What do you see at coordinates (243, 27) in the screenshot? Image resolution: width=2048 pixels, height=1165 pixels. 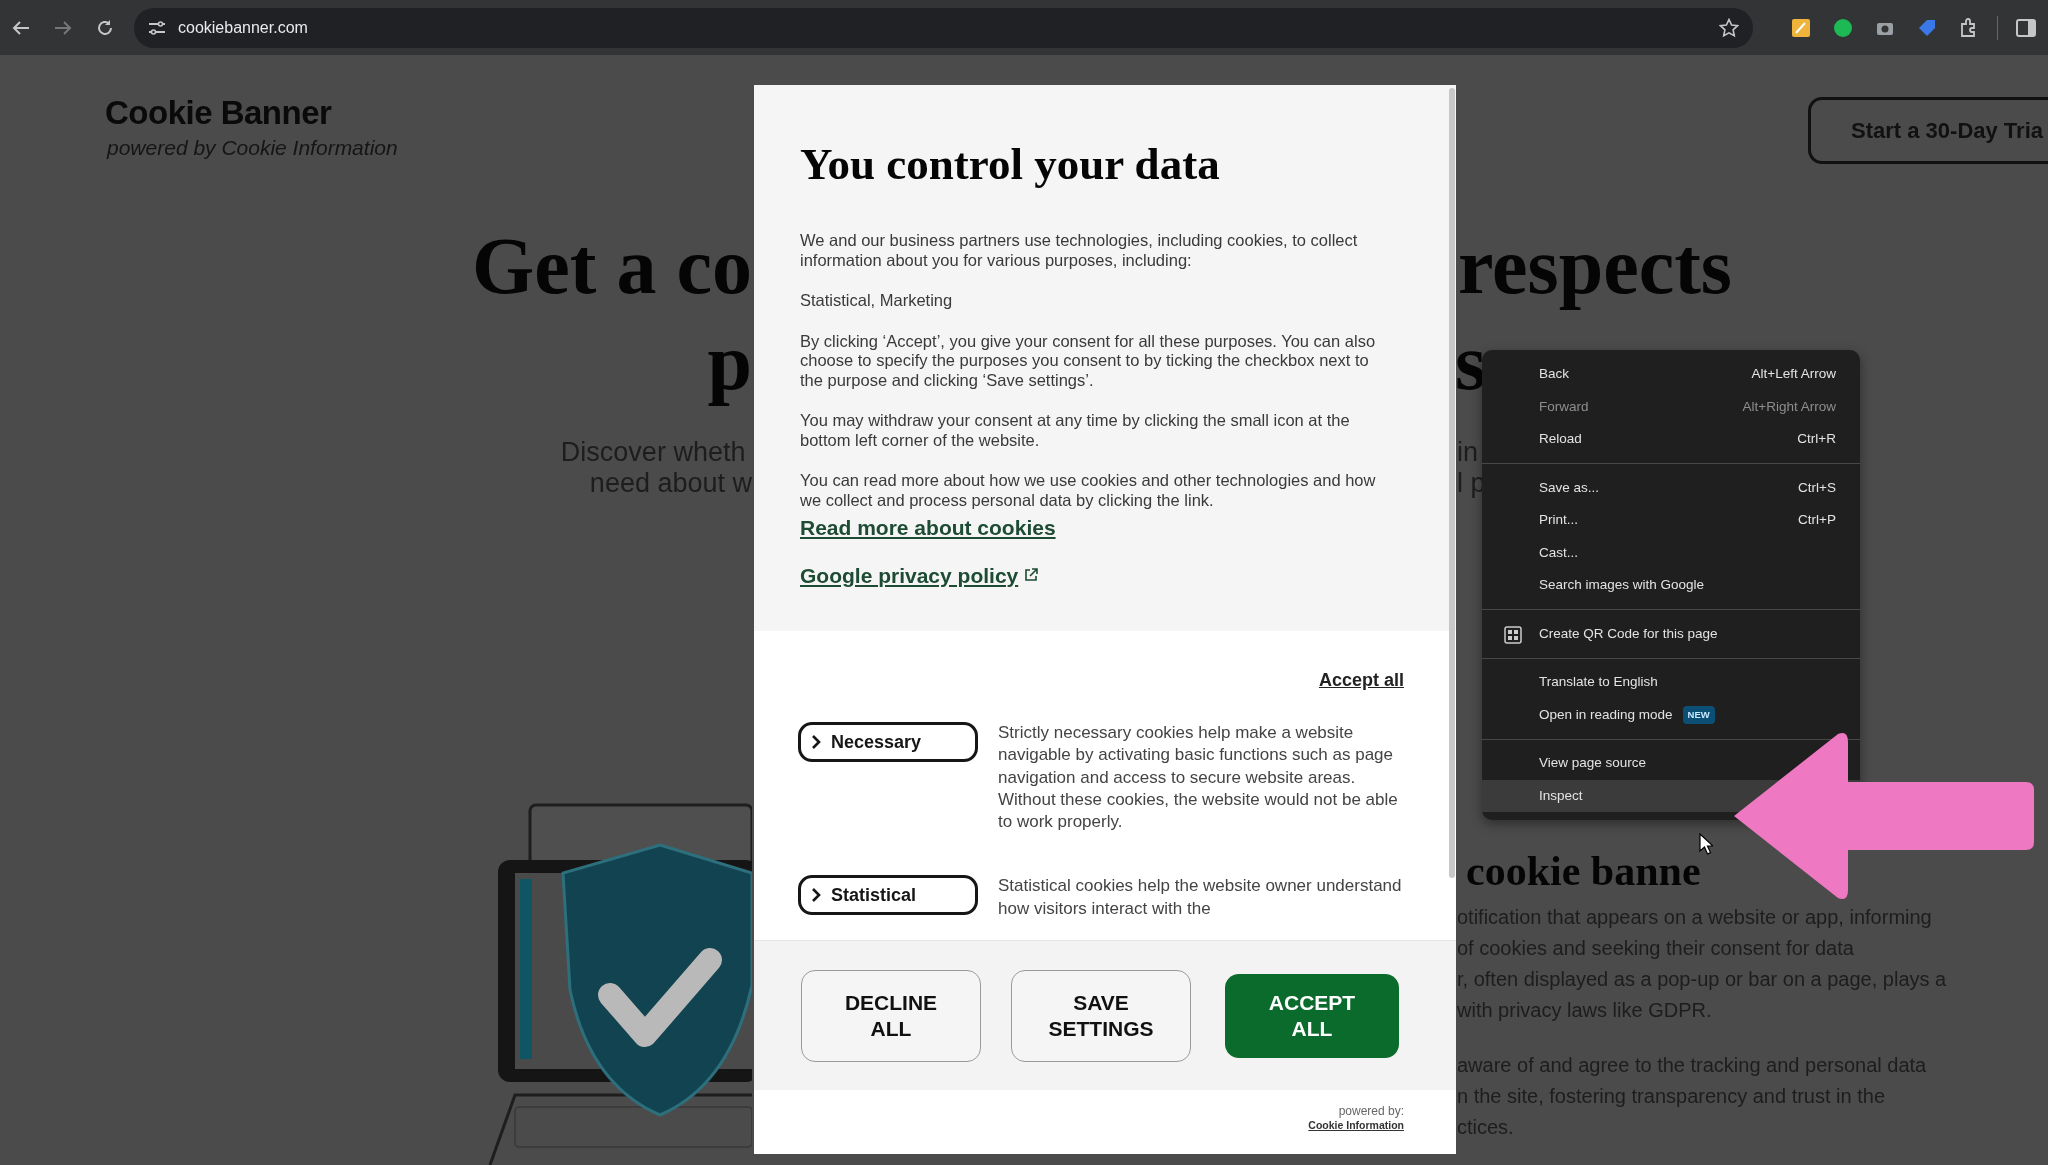 I see `url-text: cookiebanner.com` at bounding box center [243, 27].